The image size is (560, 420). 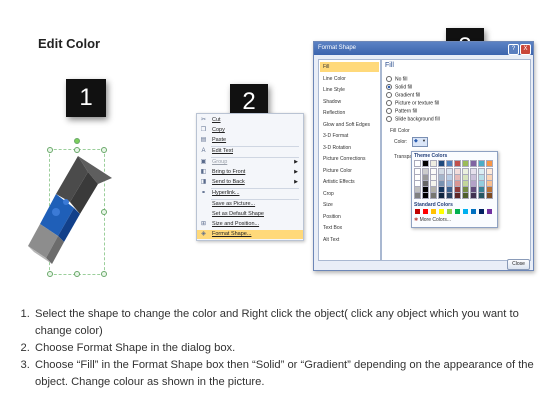 What do you see at coordinates (403, 95) in the screenshot?
I see `fill-option-2: Gradient fill` at bounding box center [403, 95].